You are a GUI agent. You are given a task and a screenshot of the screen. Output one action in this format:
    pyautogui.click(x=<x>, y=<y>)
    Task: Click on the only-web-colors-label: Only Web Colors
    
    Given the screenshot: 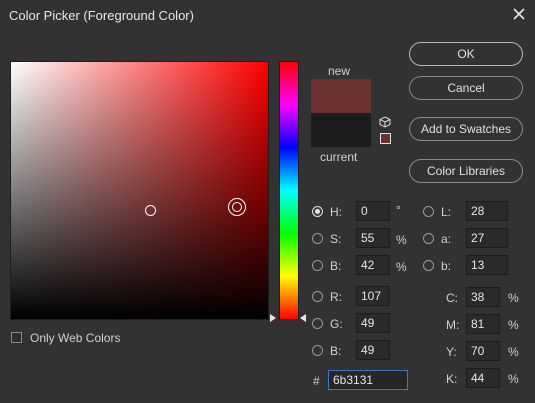 What is the action you would take?
    pyautogui.click(x=75, y=338)
    